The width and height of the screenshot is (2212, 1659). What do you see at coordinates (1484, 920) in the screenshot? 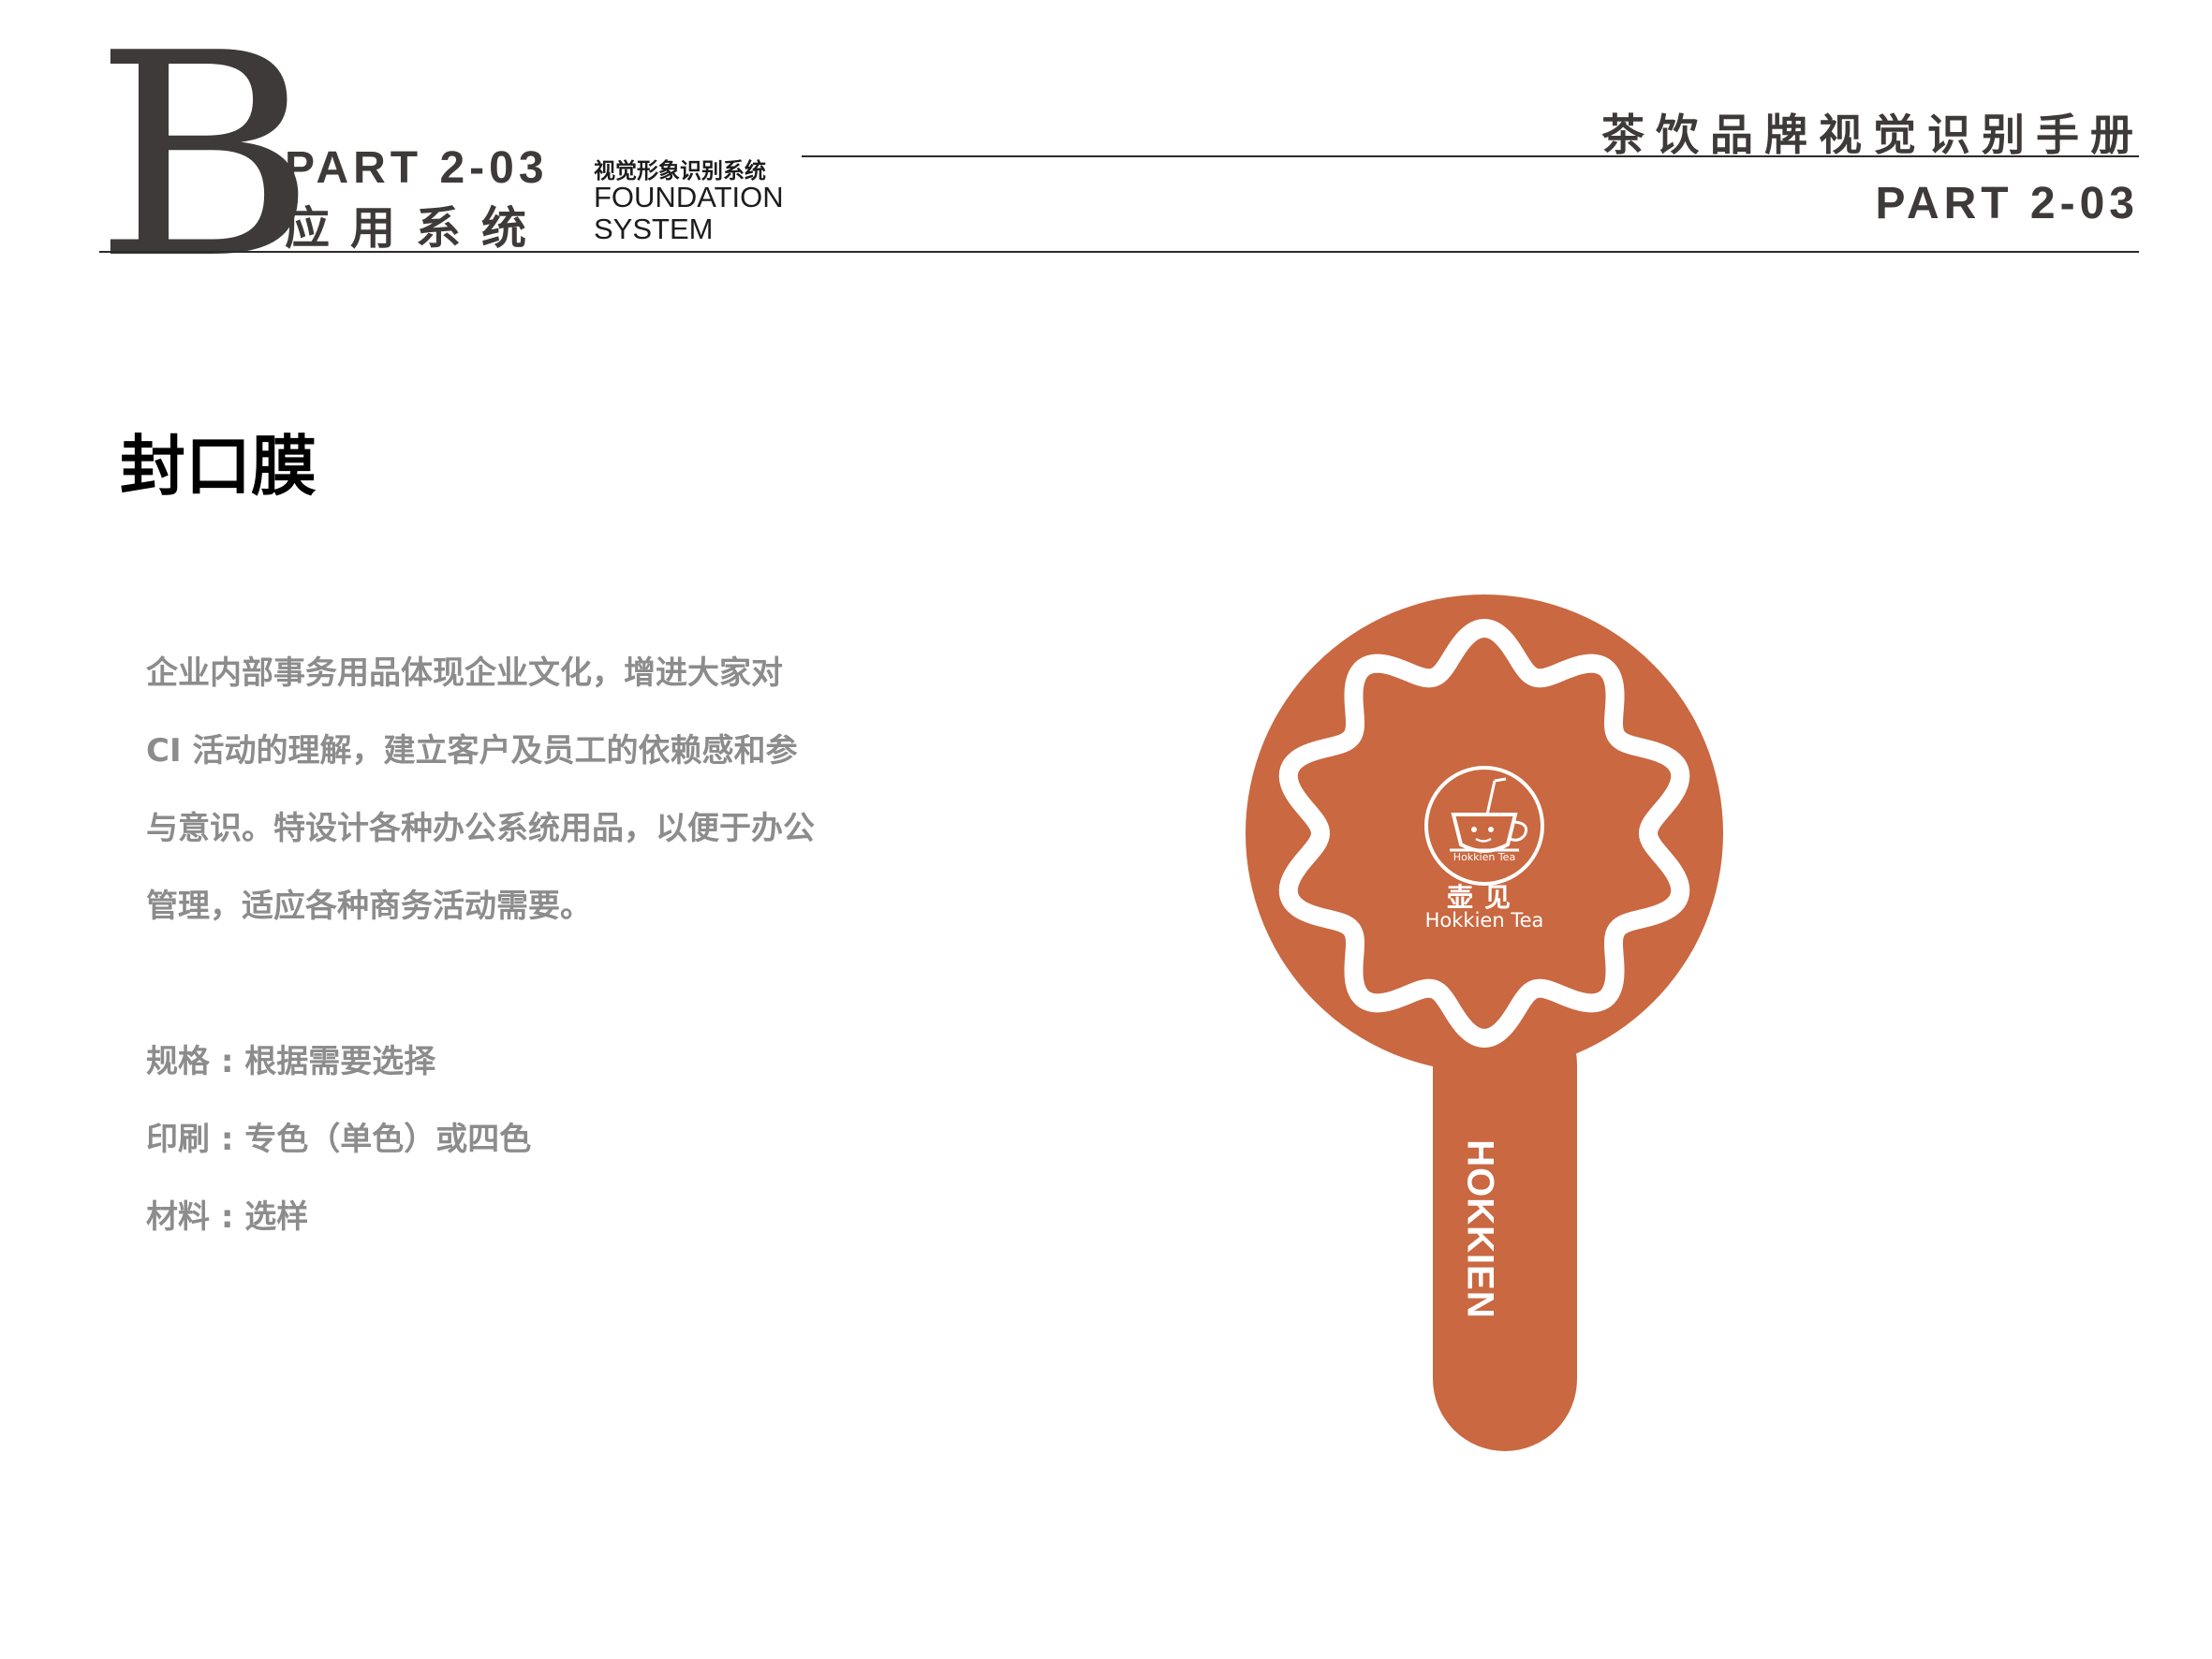
I see `logo-english-name: Hokkien Tea` at bounding box center [1484, 920].